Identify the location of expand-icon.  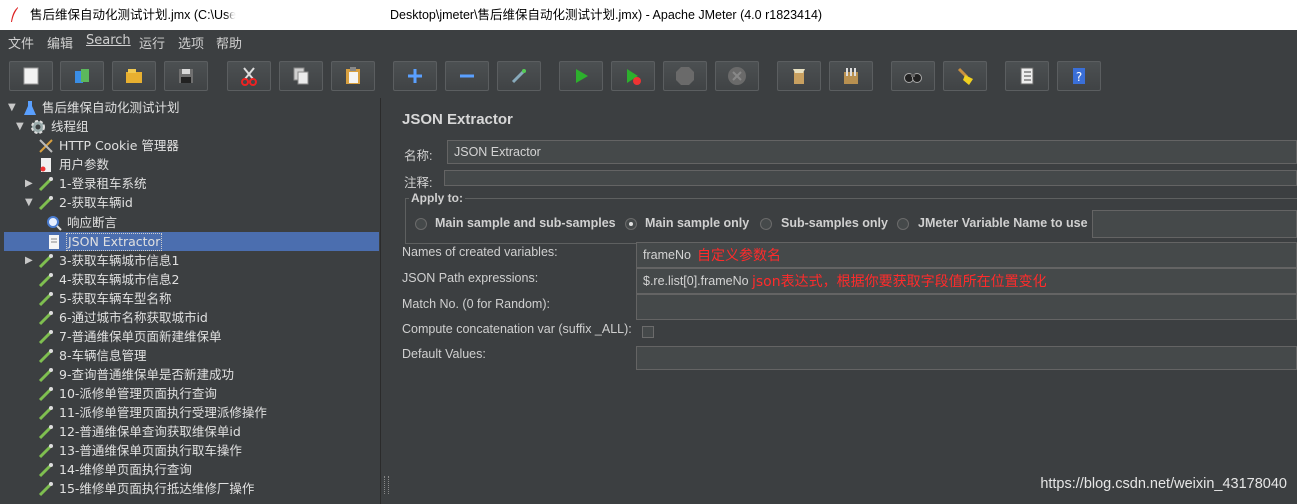
(415, 76).